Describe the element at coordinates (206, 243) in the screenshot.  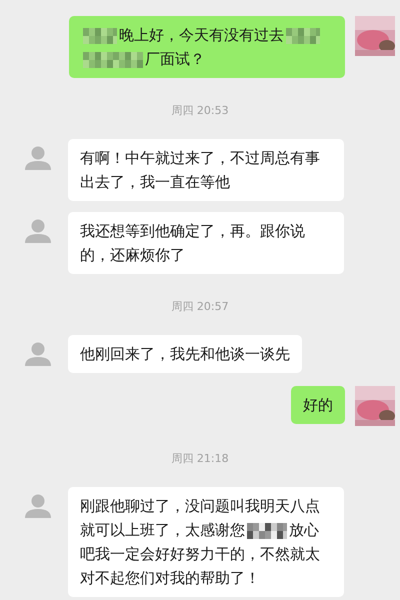
I see `message-bubble: 我还想等到他确定了，再。跟你说的，还麻烦你了` at that location.